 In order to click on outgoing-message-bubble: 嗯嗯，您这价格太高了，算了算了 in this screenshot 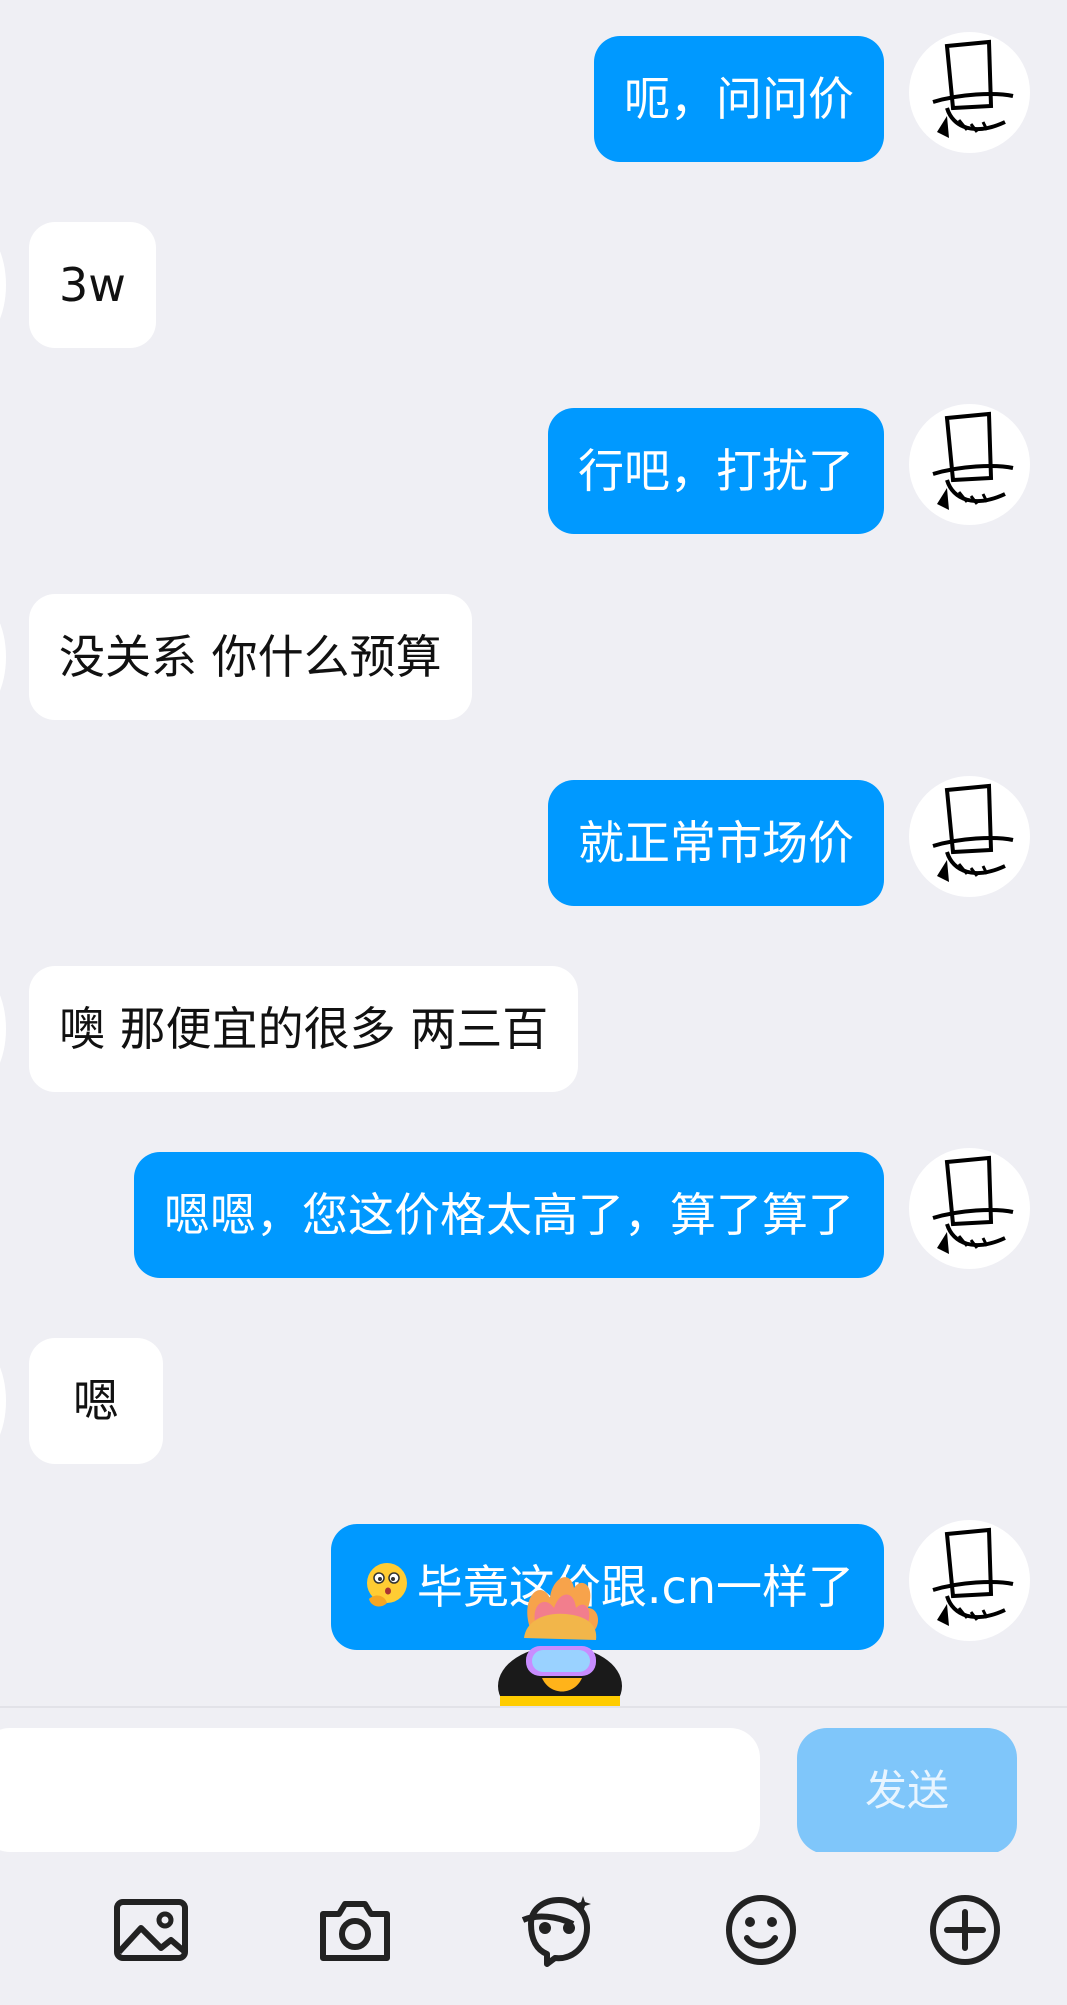, I will do `click(509, 1215)`.